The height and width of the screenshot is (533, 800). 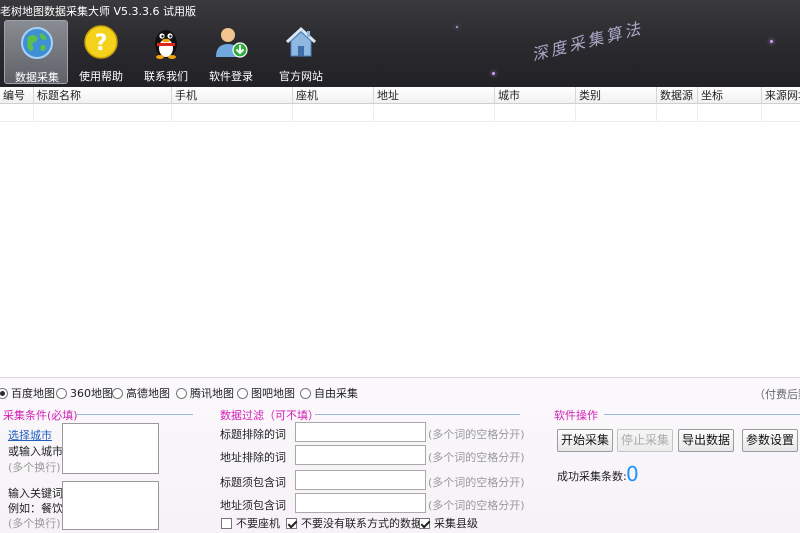 I want to click on checkbox-no-empty-contact: 不要没有联系方式的数据, so click(x=354, y=523).